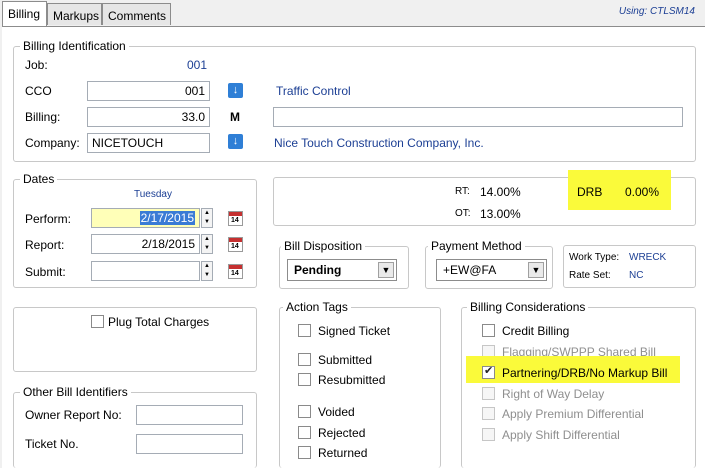 This screenshot has width=705, height=468. Describe the element at coordinates (379, 143) in the screenshot. I see `company-description: Nice Touch Construction Company, Inc.` at that location.